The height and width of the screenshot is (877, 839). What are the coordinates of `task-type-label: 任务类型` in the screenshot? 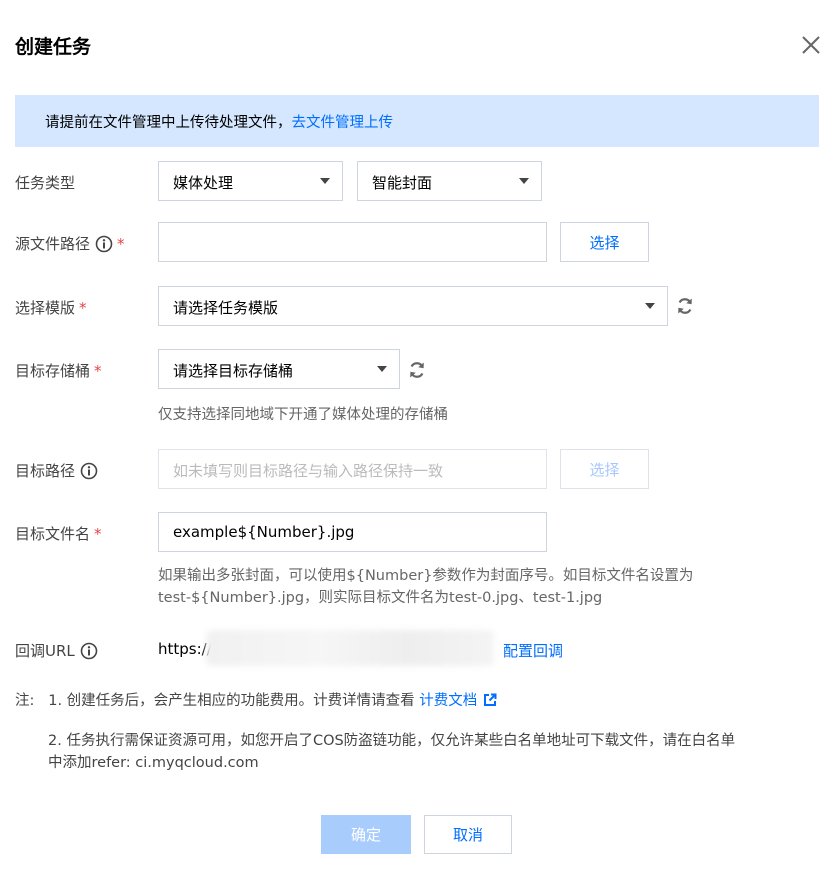 It's located at (45, 182).